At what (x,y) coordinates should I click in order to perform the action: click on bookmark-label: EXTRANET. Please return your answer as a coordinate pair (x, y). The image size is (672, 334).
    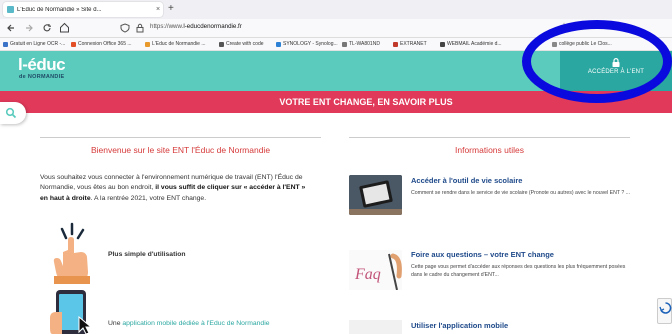
    Looking at the image, I should click on (413, 44).